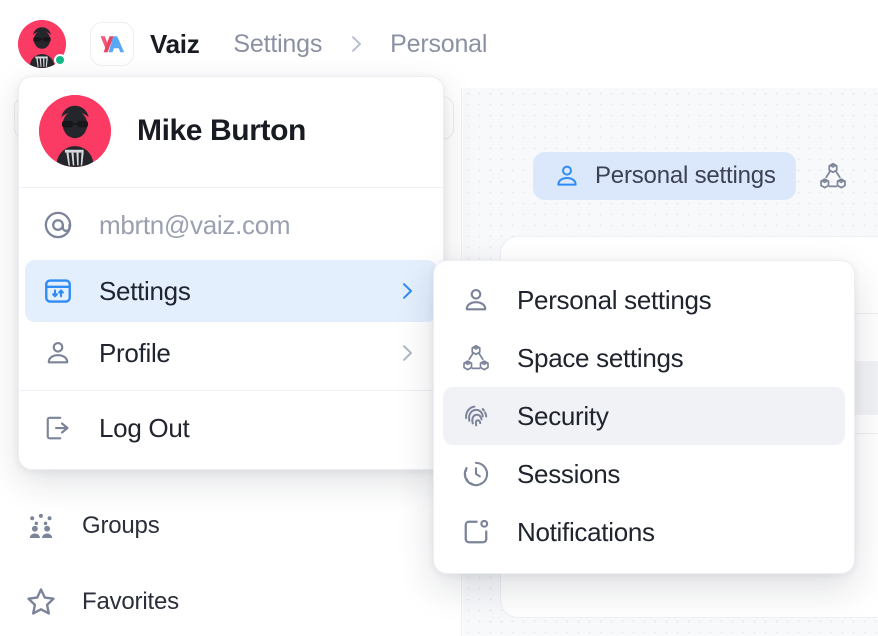 The width and height of the screenshot is (878, 636). What do you see at coordinates (41, 602) in the screenshot?
I see `star-icon` at bounding box center [41, 602].